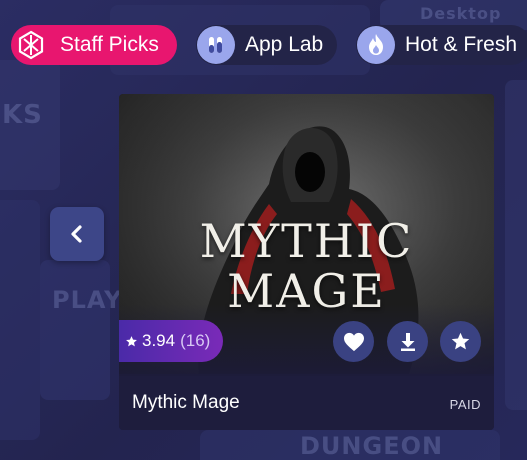 The height and width of the screenshot is (460, 527). I want to click on bg-word: Desktop, so click(461, 13).